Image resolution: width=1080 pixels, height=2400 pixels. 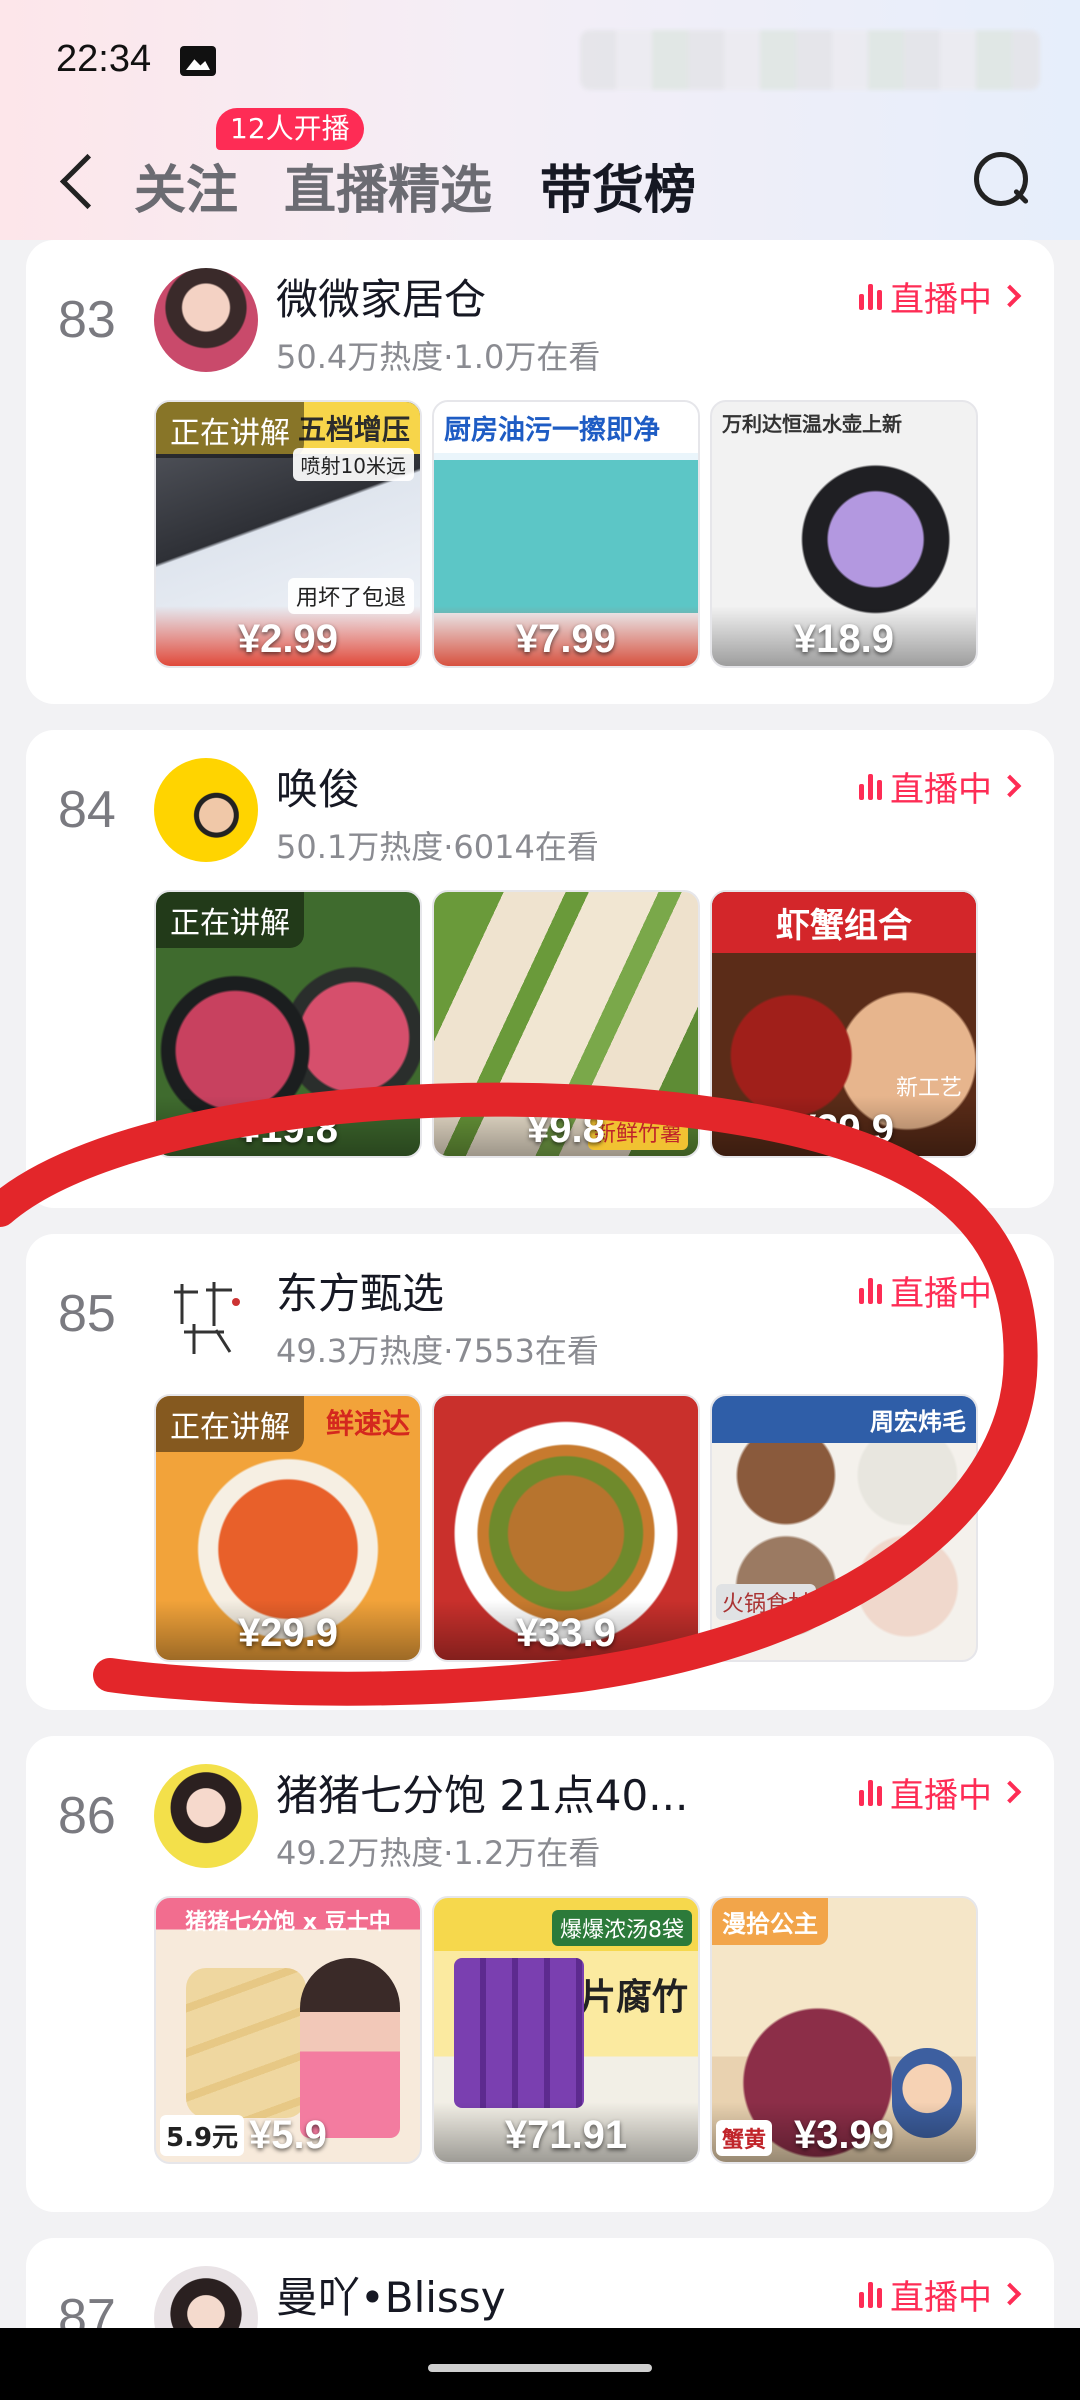 I want to click on product-card: 大片腐竹 爆爆浓汤8袋 ¥71.91, so click(x=566, y=2030).